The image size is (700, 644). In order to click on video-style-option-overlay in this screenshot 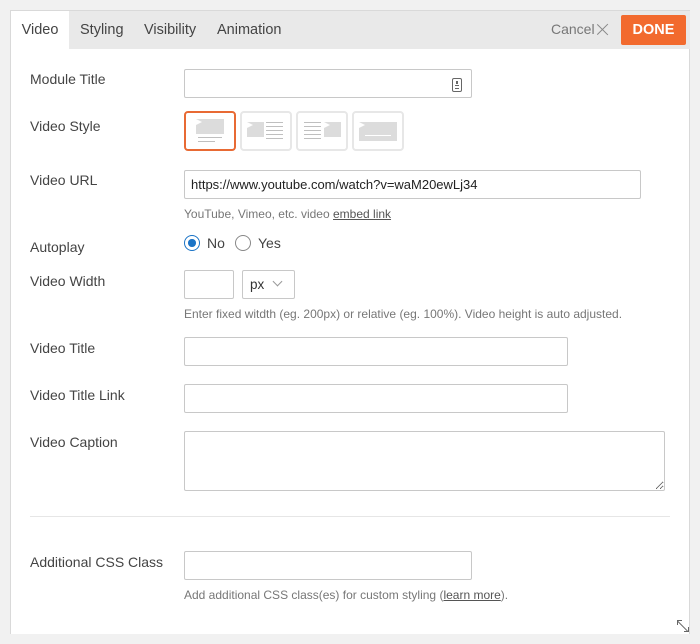, I will do `click(378, 131)`.